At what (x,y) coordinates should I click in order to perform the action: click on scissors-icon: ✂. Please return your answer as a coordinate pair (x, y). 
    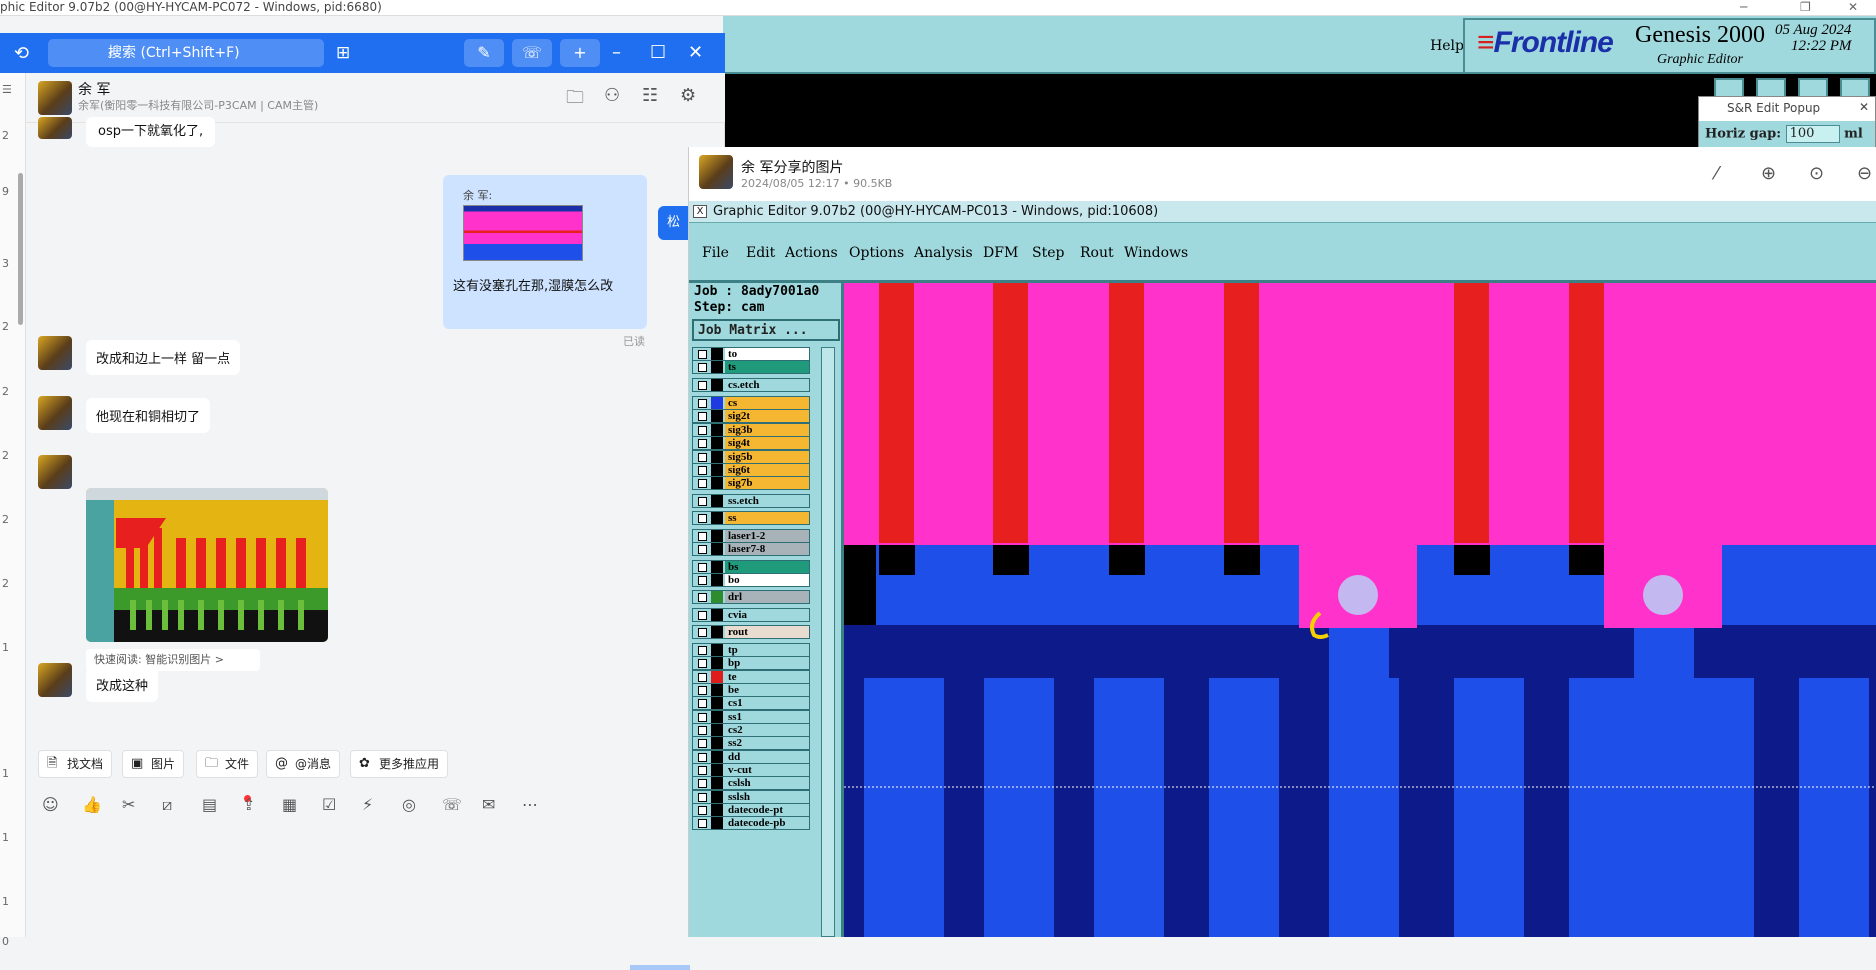
    Looking at the image, I should click on (128, 804).